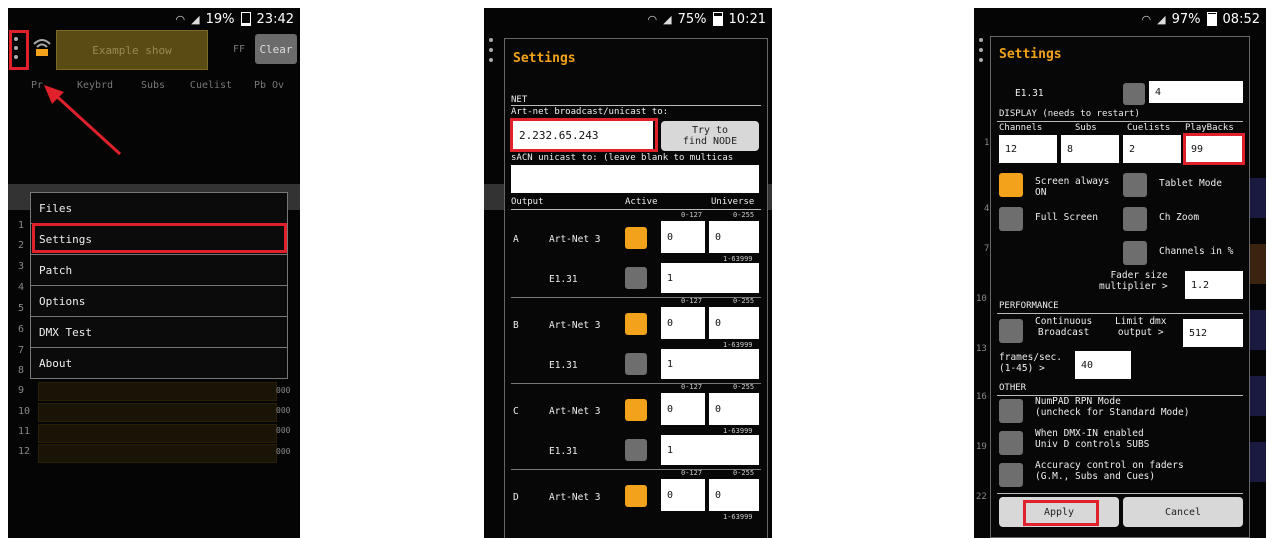 The width and height of the screenshot is (1274, 538). I want to click on tablet-mode-checkbox, so click(1135, 185).